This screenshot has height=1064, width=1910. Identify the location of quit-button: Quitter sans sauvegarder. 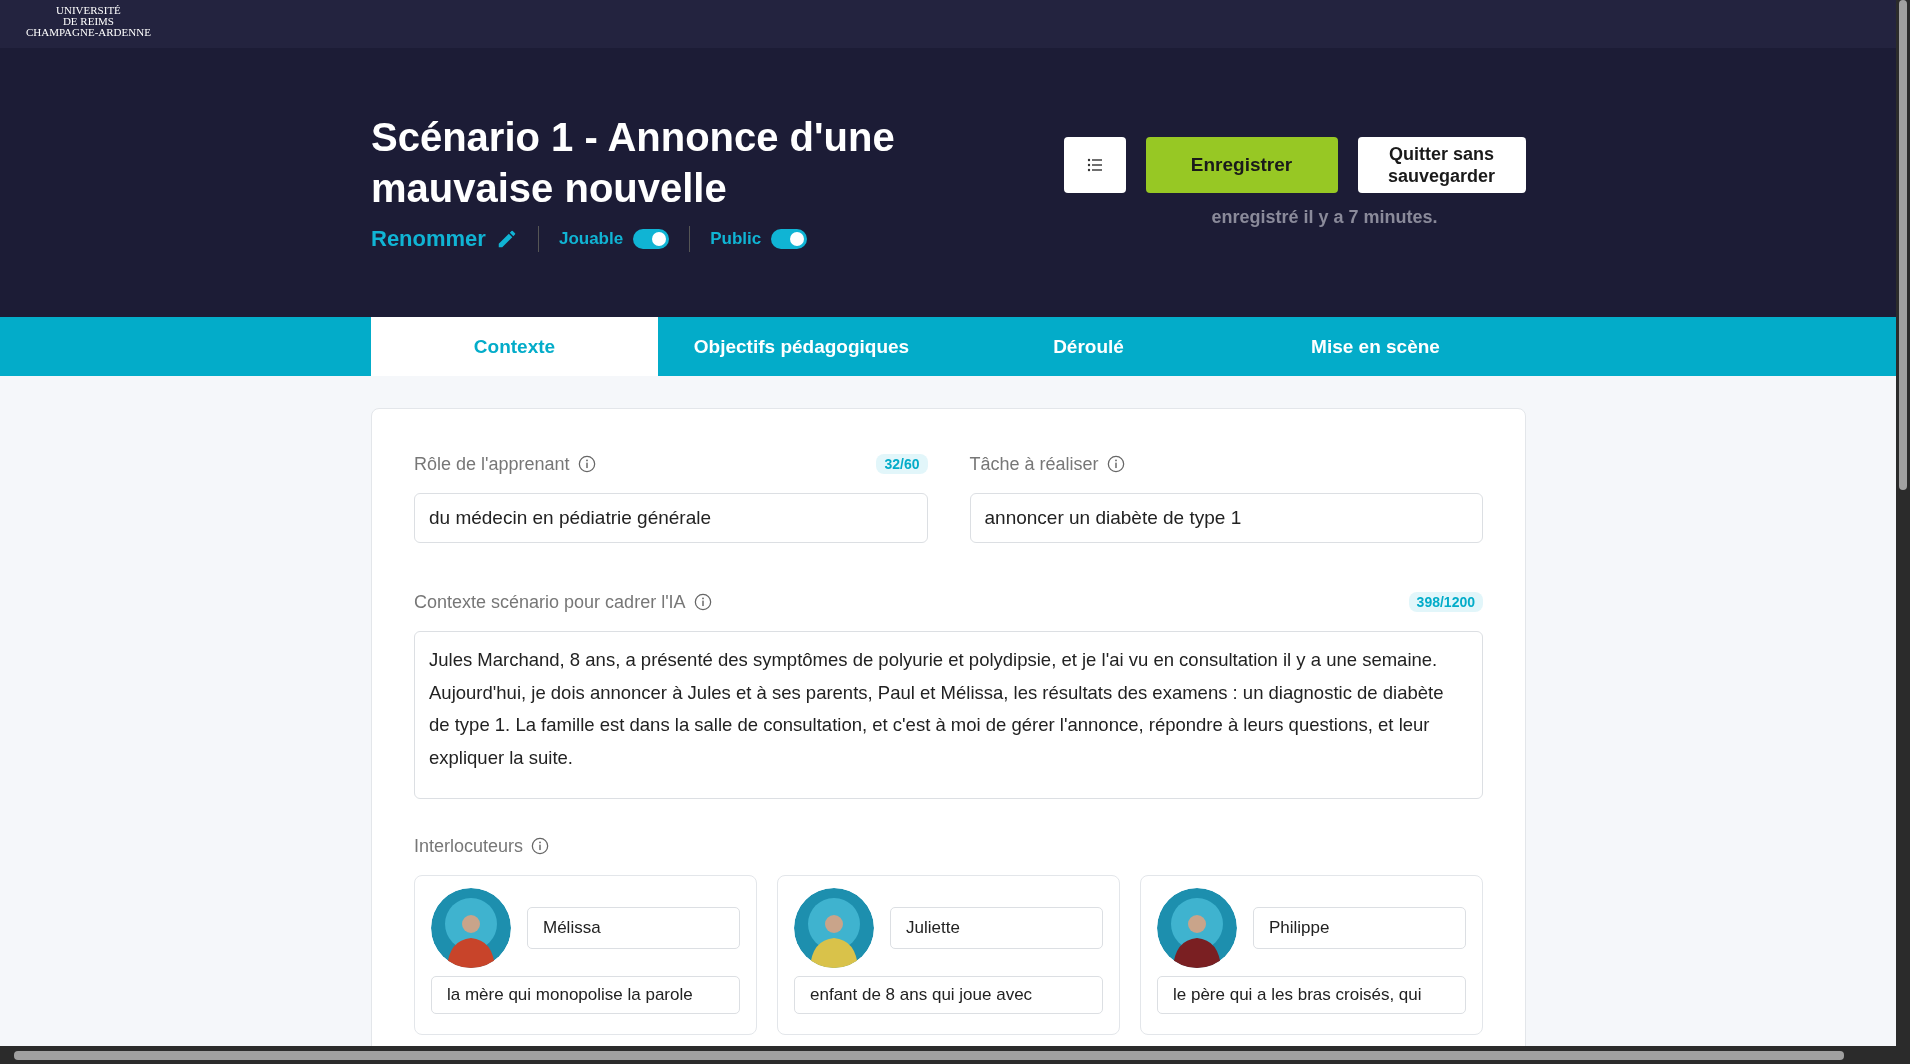
(1441, 165).